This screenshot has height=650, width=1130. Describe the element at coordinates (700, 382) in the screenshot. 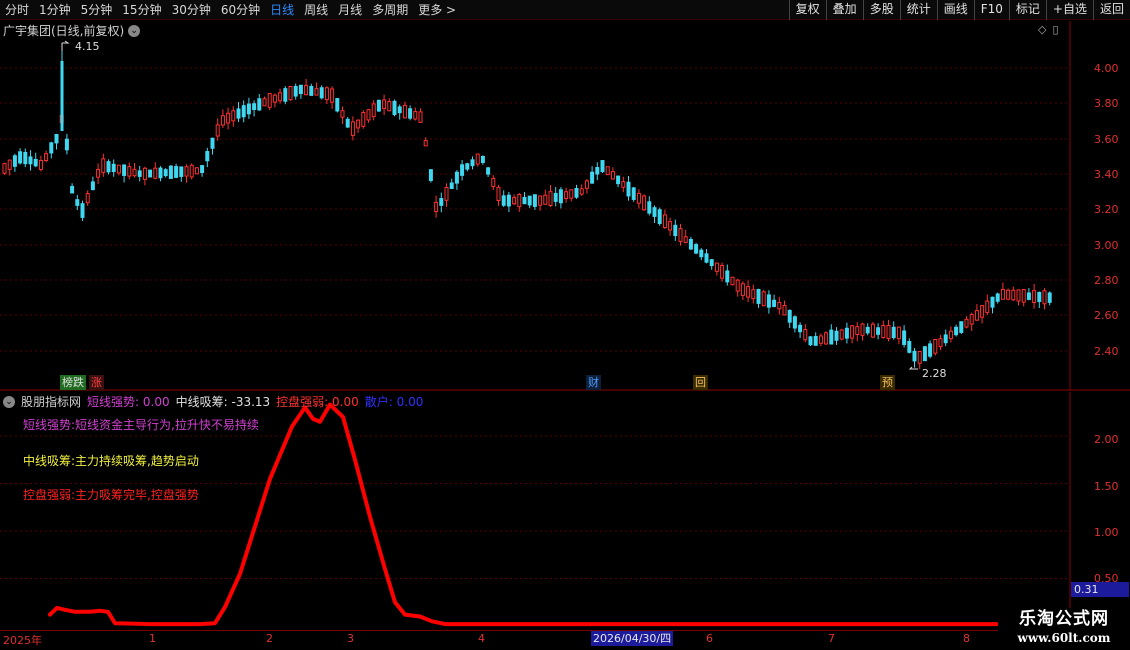

I see `event-badge-hui: 回` at that location.